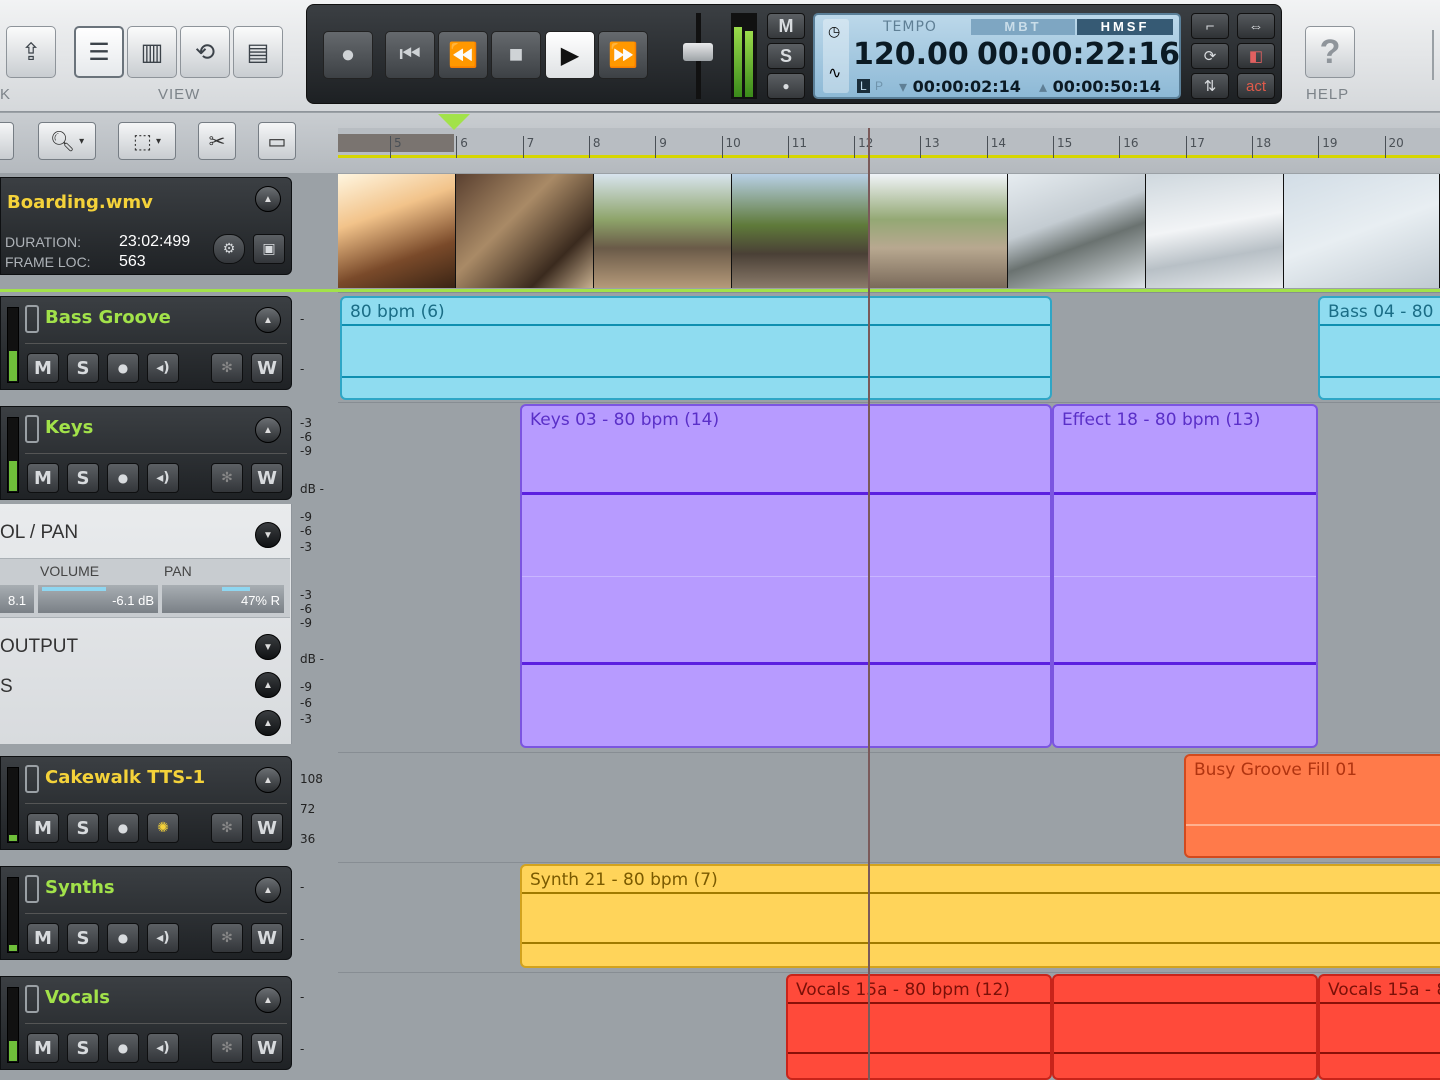 This screenshot has width=1440, height=1080. What do you see at coordinates (152, 52) in the screenshot?
I see `view-pianoroll-button: ▥` at bounding box center [152, 52].